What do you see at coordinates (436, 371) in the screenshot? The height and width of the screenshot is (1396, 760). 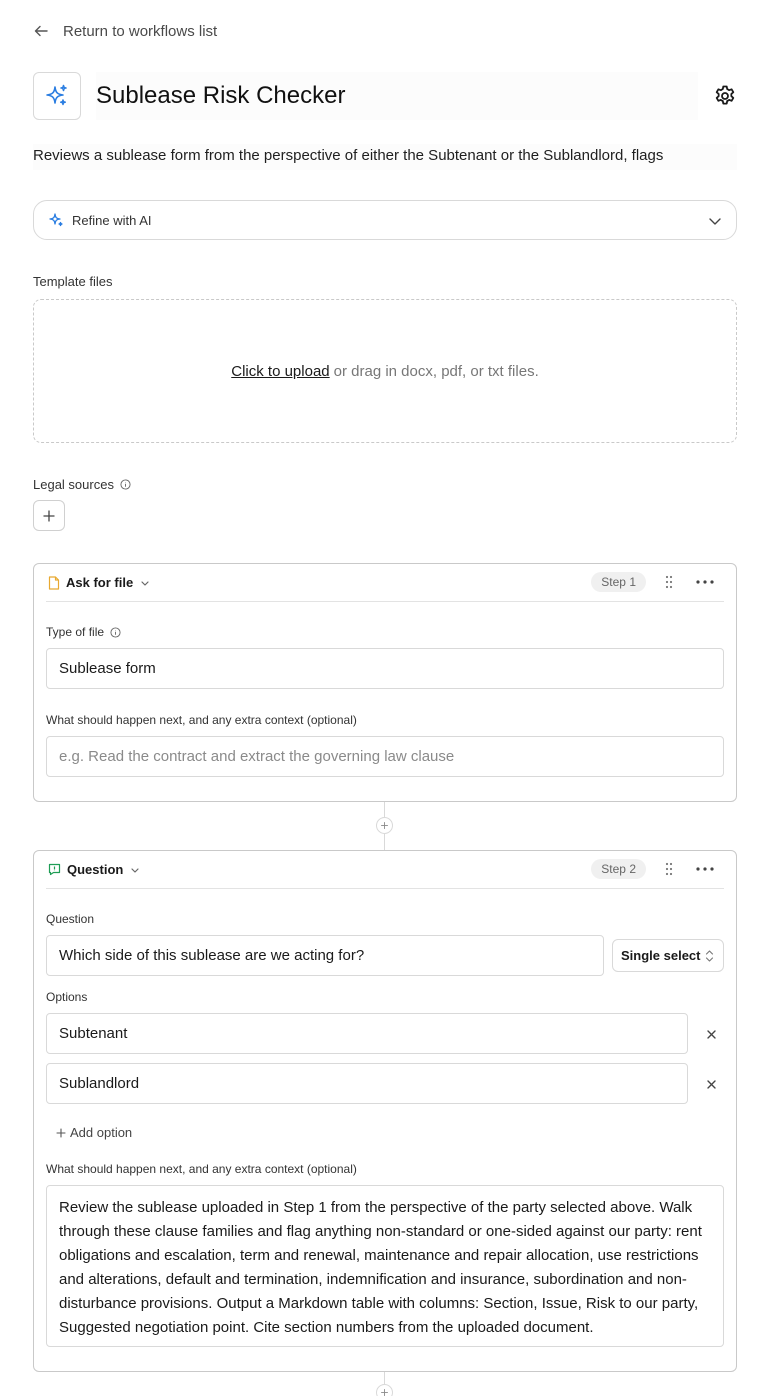 I see `upload-hint: or drag in docx, pdf, or txt files.` at bounding box center [436, 371].